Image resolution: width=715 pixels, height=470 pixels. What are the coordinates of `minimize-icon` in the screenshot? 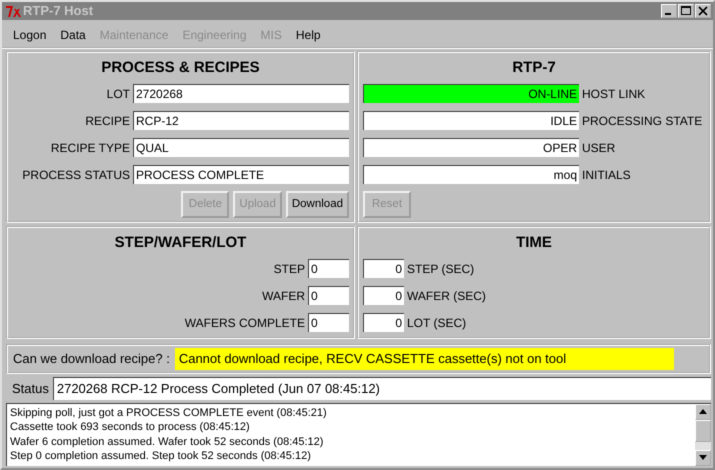 It's located at (668, 13).